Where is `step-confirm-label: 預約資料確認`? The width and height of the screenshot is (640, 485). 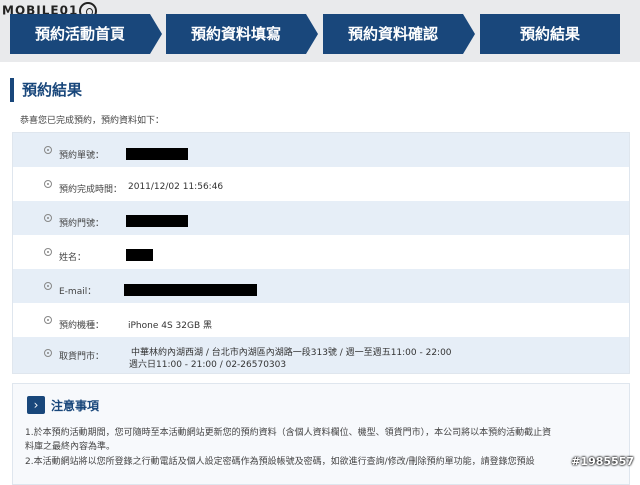 step-confirm-label: 預約資料確認 is located at coordinates (392, 34).